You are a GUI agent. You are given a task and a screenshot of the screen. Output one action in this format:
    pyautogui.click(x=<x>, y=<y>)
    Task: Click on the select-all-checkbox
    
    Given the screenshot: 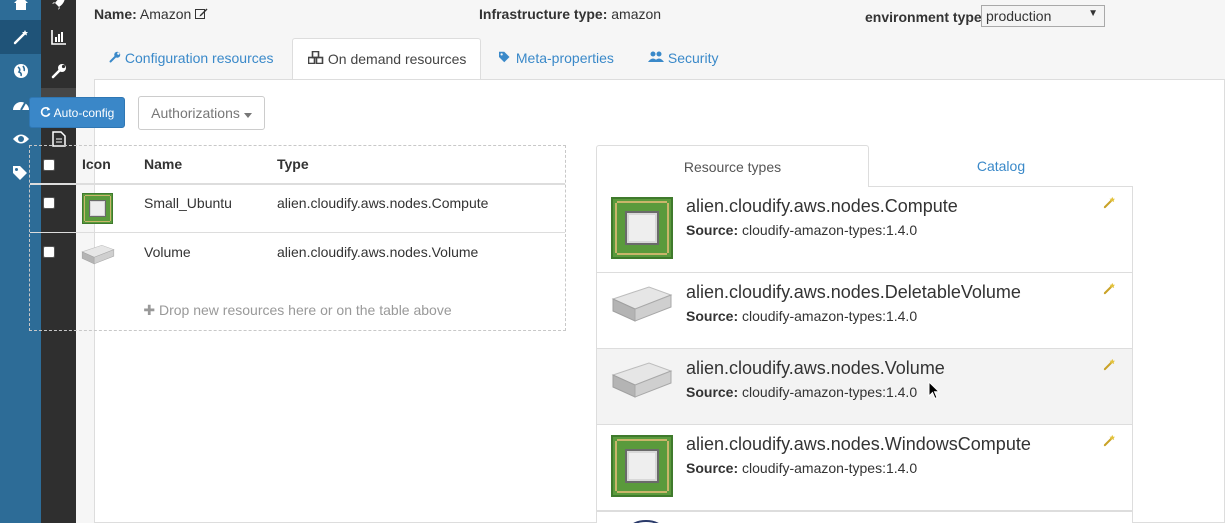 What is the action you would take?
    pyautogui.click(x=49, y=165)
    